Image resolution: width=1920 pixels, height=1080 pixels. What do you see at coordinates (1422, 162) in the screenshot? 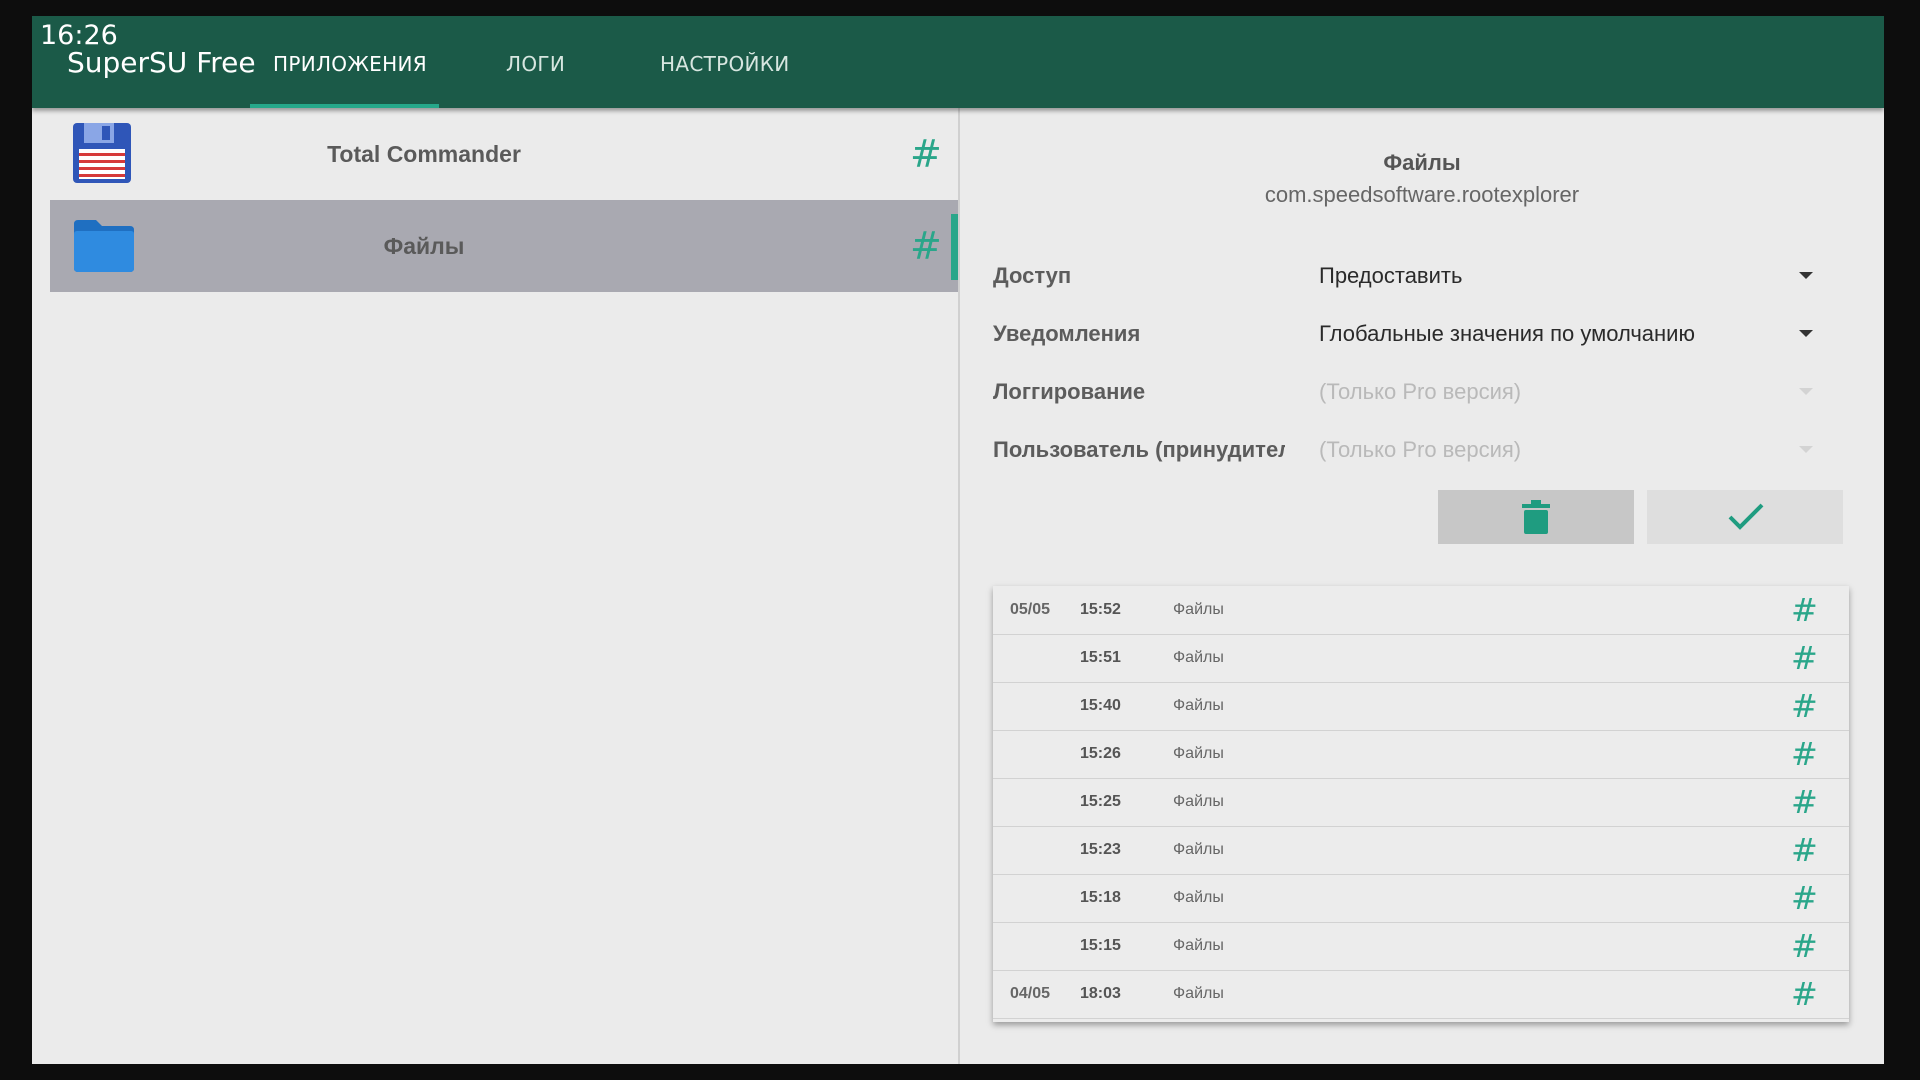
I see `detail-app-name: Файлы` at bounding box center [1422, 162].